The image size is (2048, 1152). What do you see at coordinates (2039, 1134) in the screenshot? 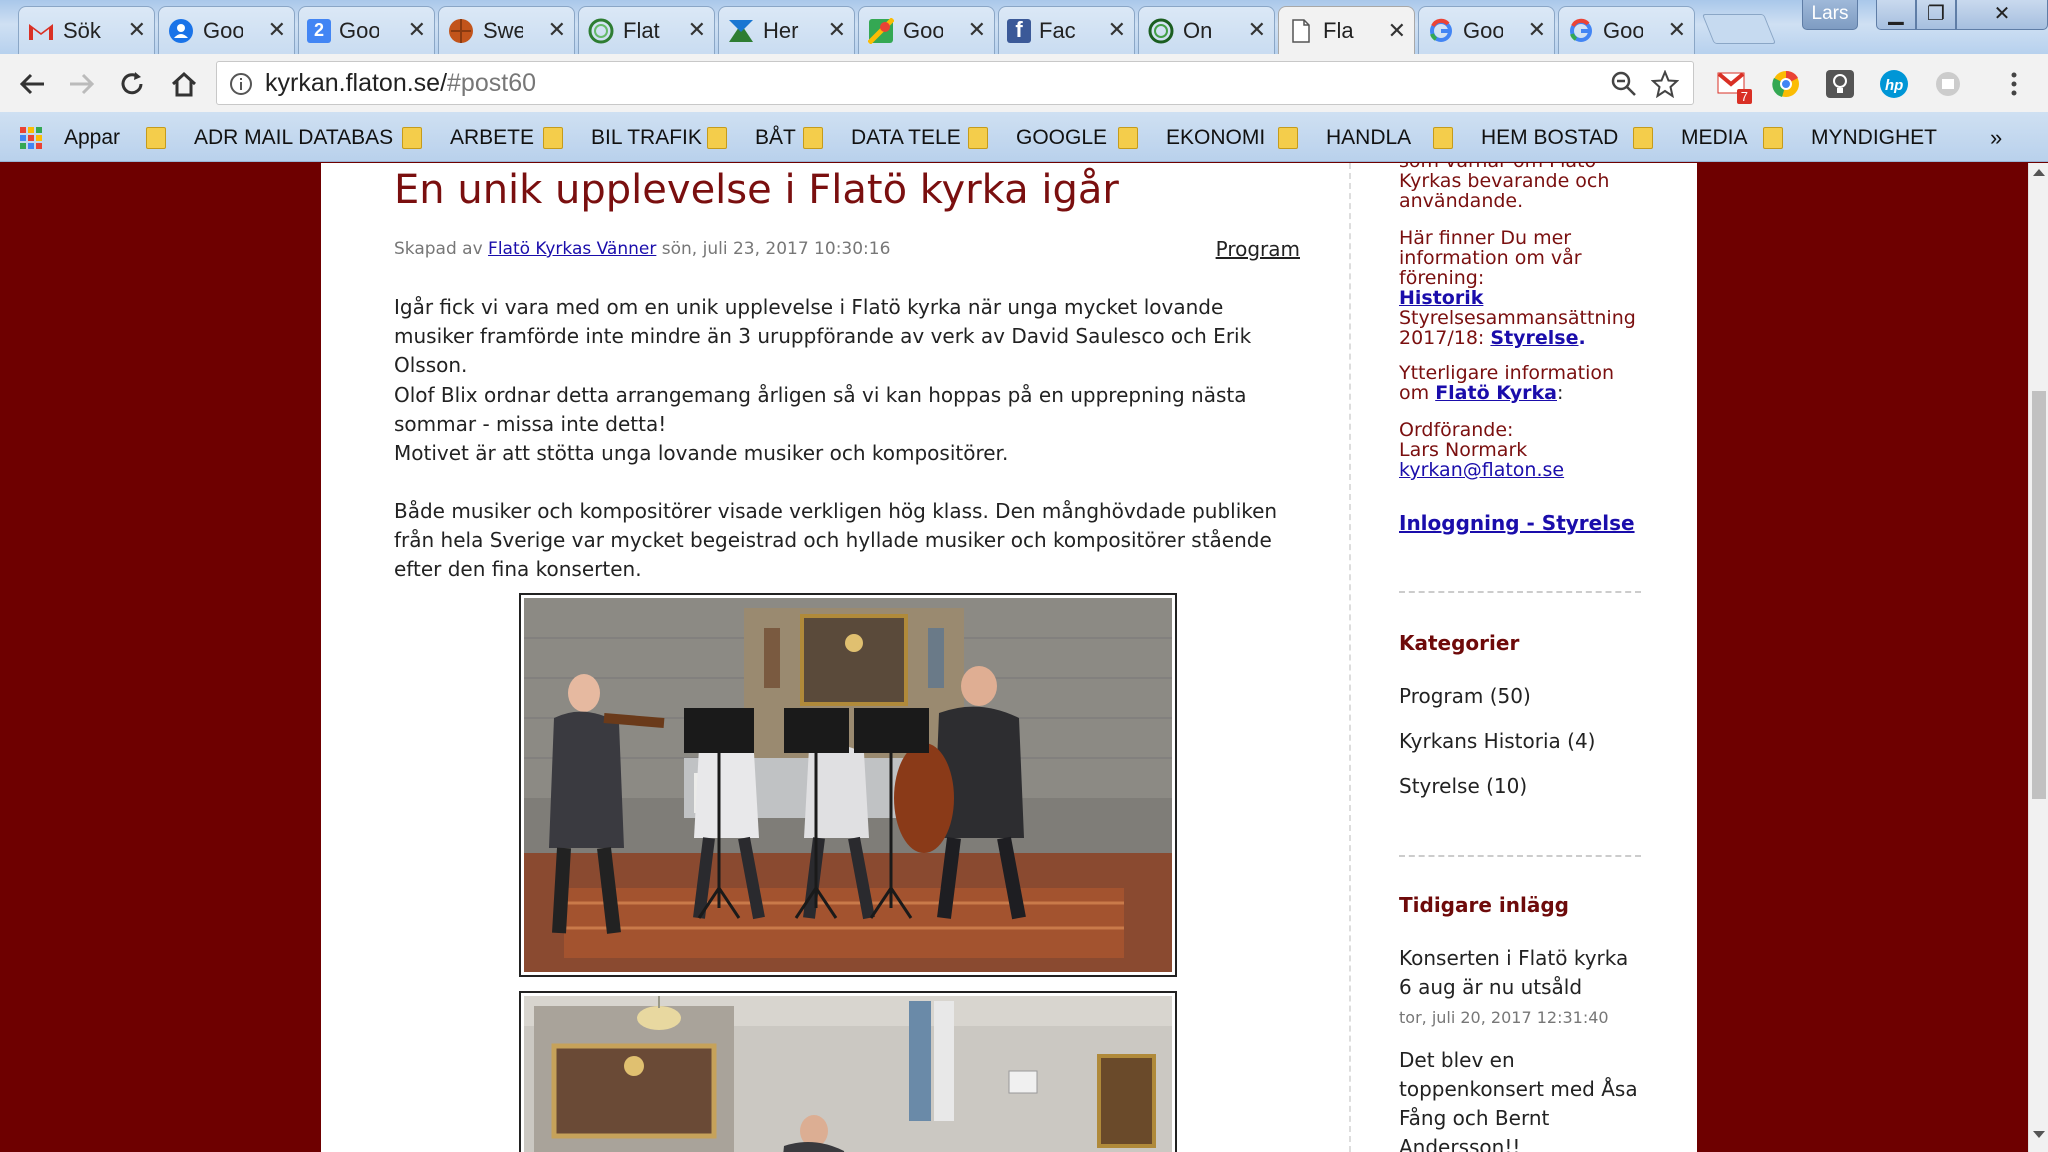
I see `scroll-down-arrow-icon` at bounding box center [2039, 1134].